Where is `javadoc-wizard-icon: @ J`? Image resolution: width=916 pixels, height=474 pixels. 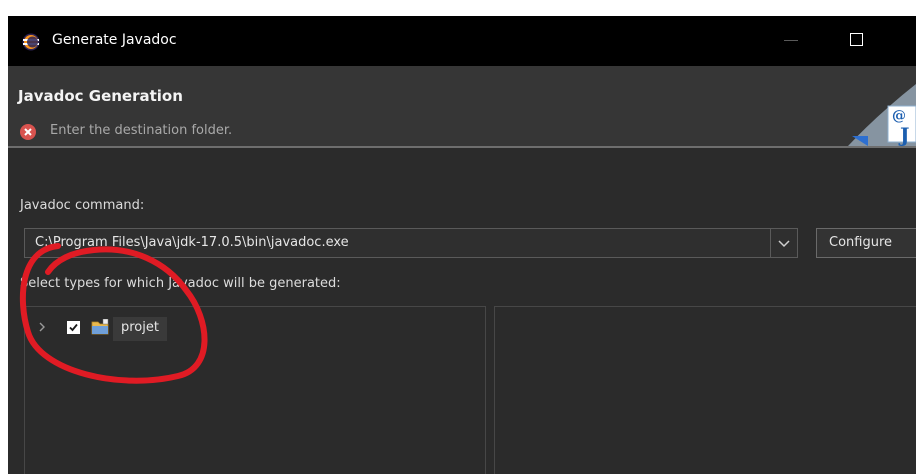
javadoc-wizard-icon: @ J is located at coordinates (882, 115).